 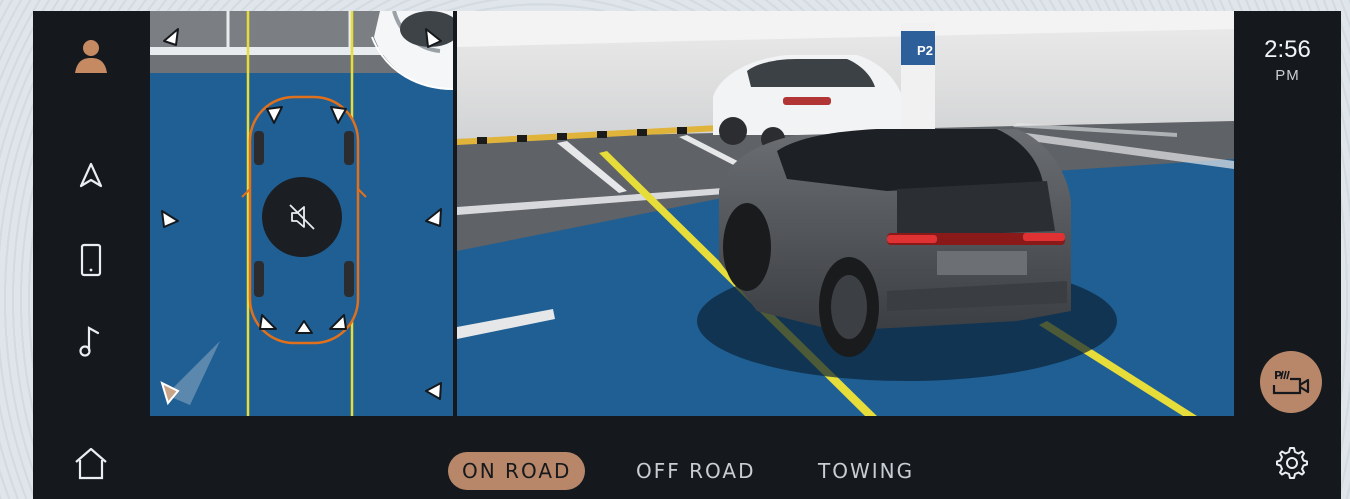 I want to click on tab-off-road: OFF ROAD, so click(x=695, y=471).